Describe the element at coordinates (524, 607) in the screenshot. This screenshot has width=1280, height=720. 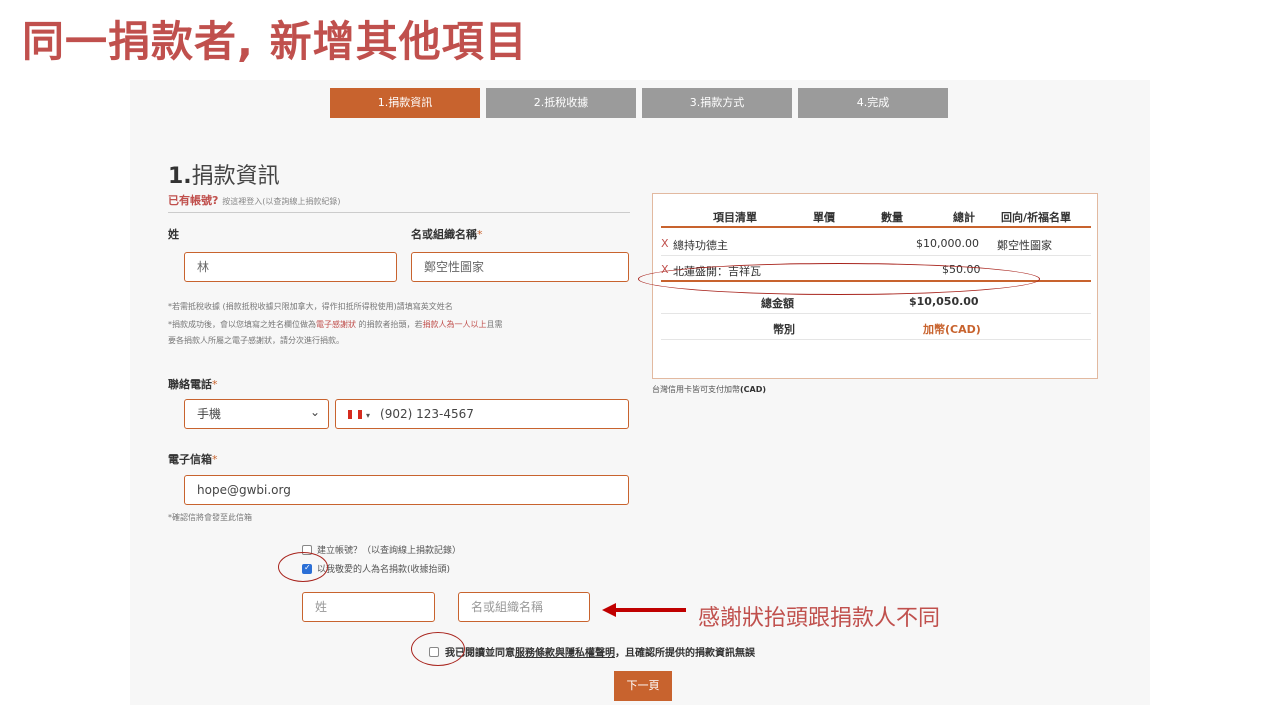
I see `honor-first-name-input: 名或組織名稱` at that location.